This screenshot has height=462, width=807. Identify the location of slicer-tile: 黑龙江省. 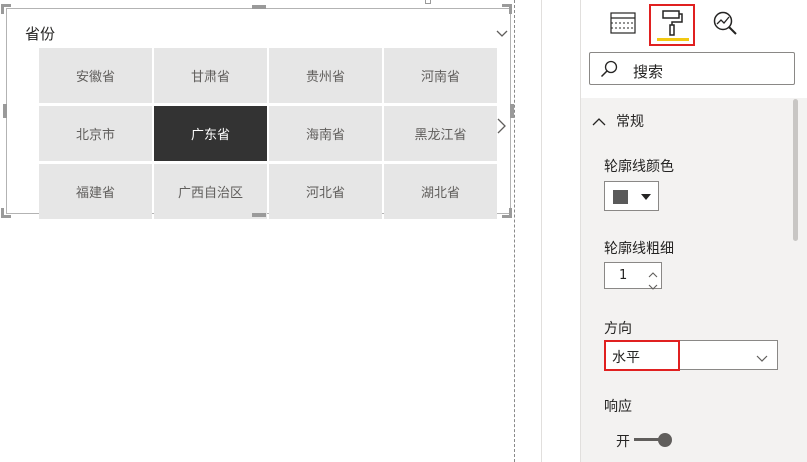
(440, 133).